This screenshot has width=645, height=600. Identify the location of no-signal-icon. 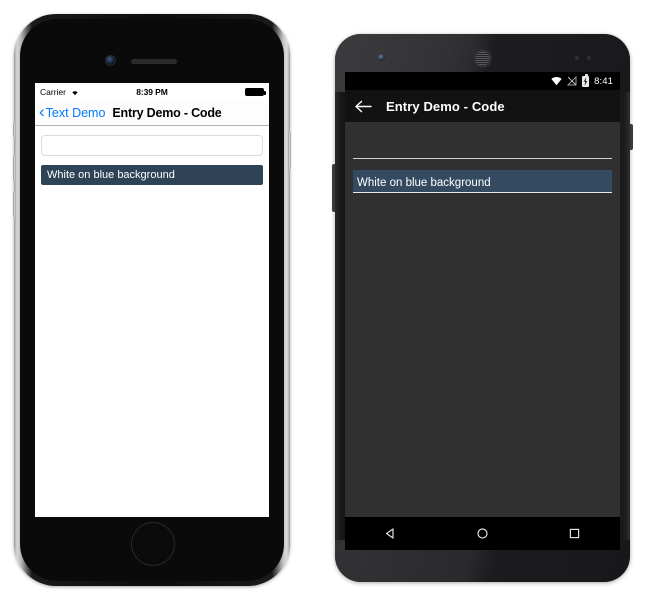
(572, 81).